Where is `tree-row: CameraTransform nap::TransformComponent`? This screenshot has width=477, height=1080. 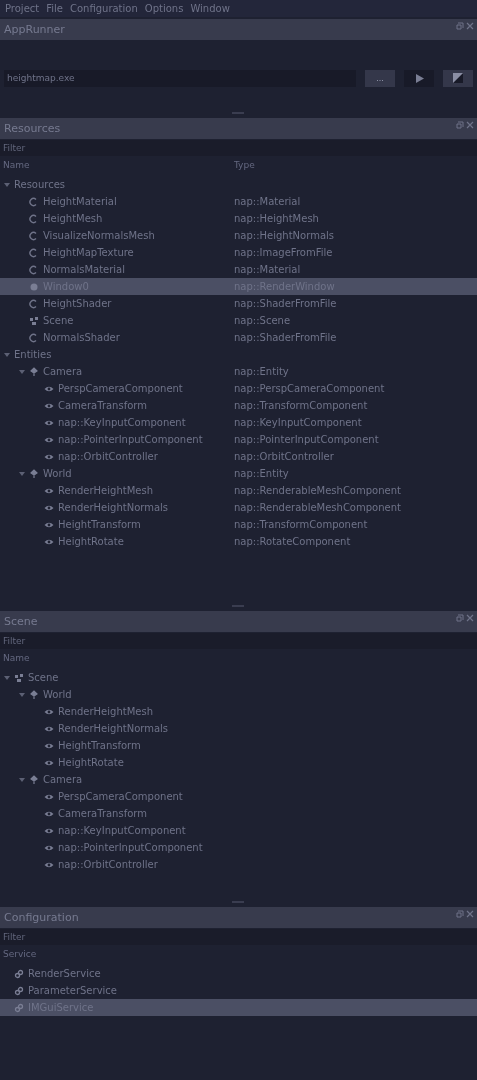
tree-row: CameraTransform nap::TransformComponent is located at coordinates (238, 405).